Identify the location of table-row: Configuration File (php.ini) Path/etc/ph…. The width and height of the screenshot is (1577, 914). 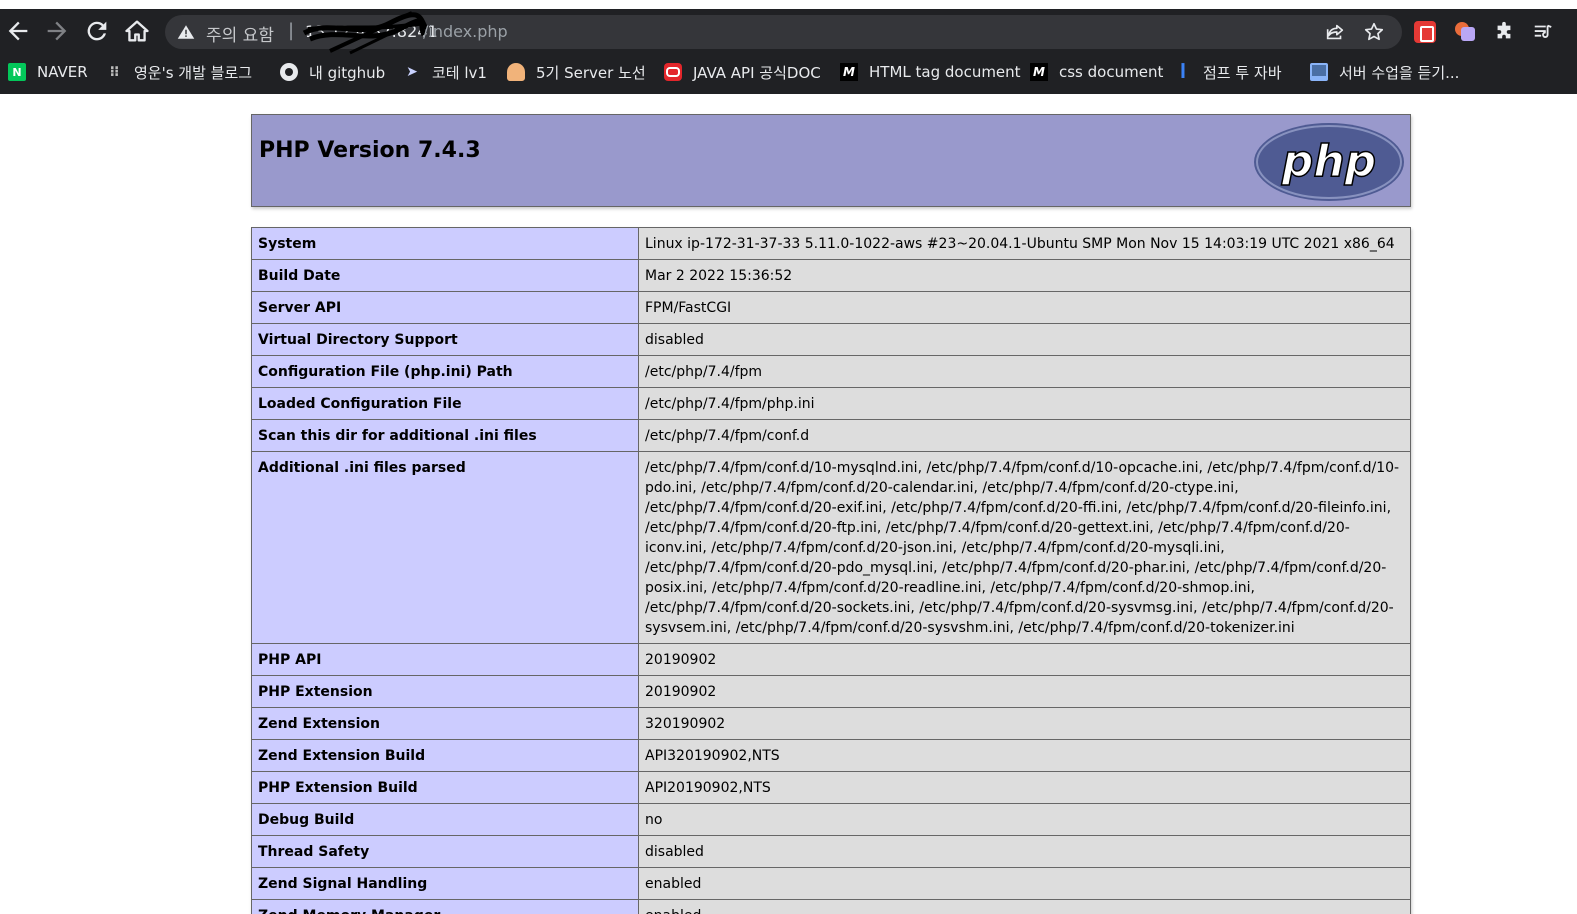
(831, 371).